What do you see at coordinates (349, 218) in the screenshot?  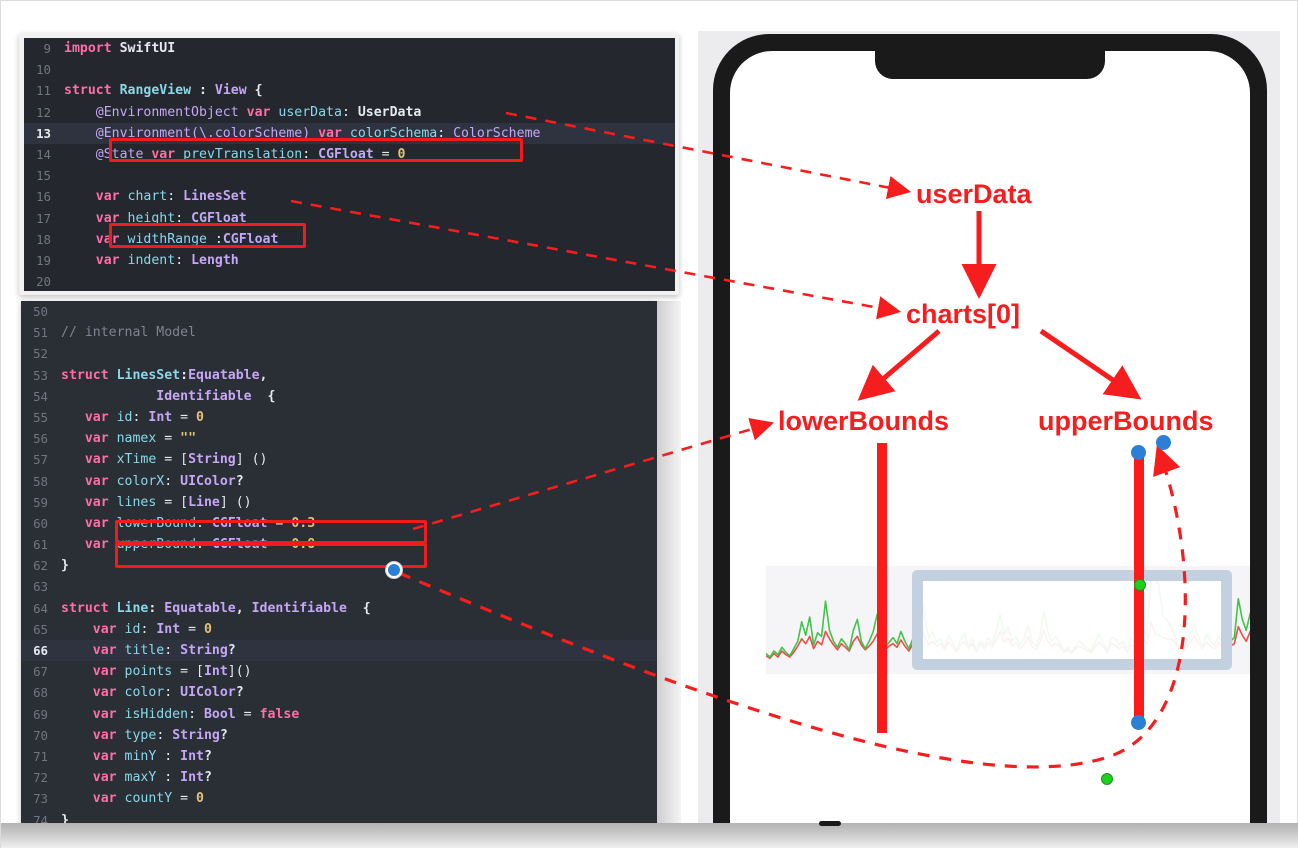 I see `code-line: 17 var height: CGFloat` at bounding box center [349, 218].